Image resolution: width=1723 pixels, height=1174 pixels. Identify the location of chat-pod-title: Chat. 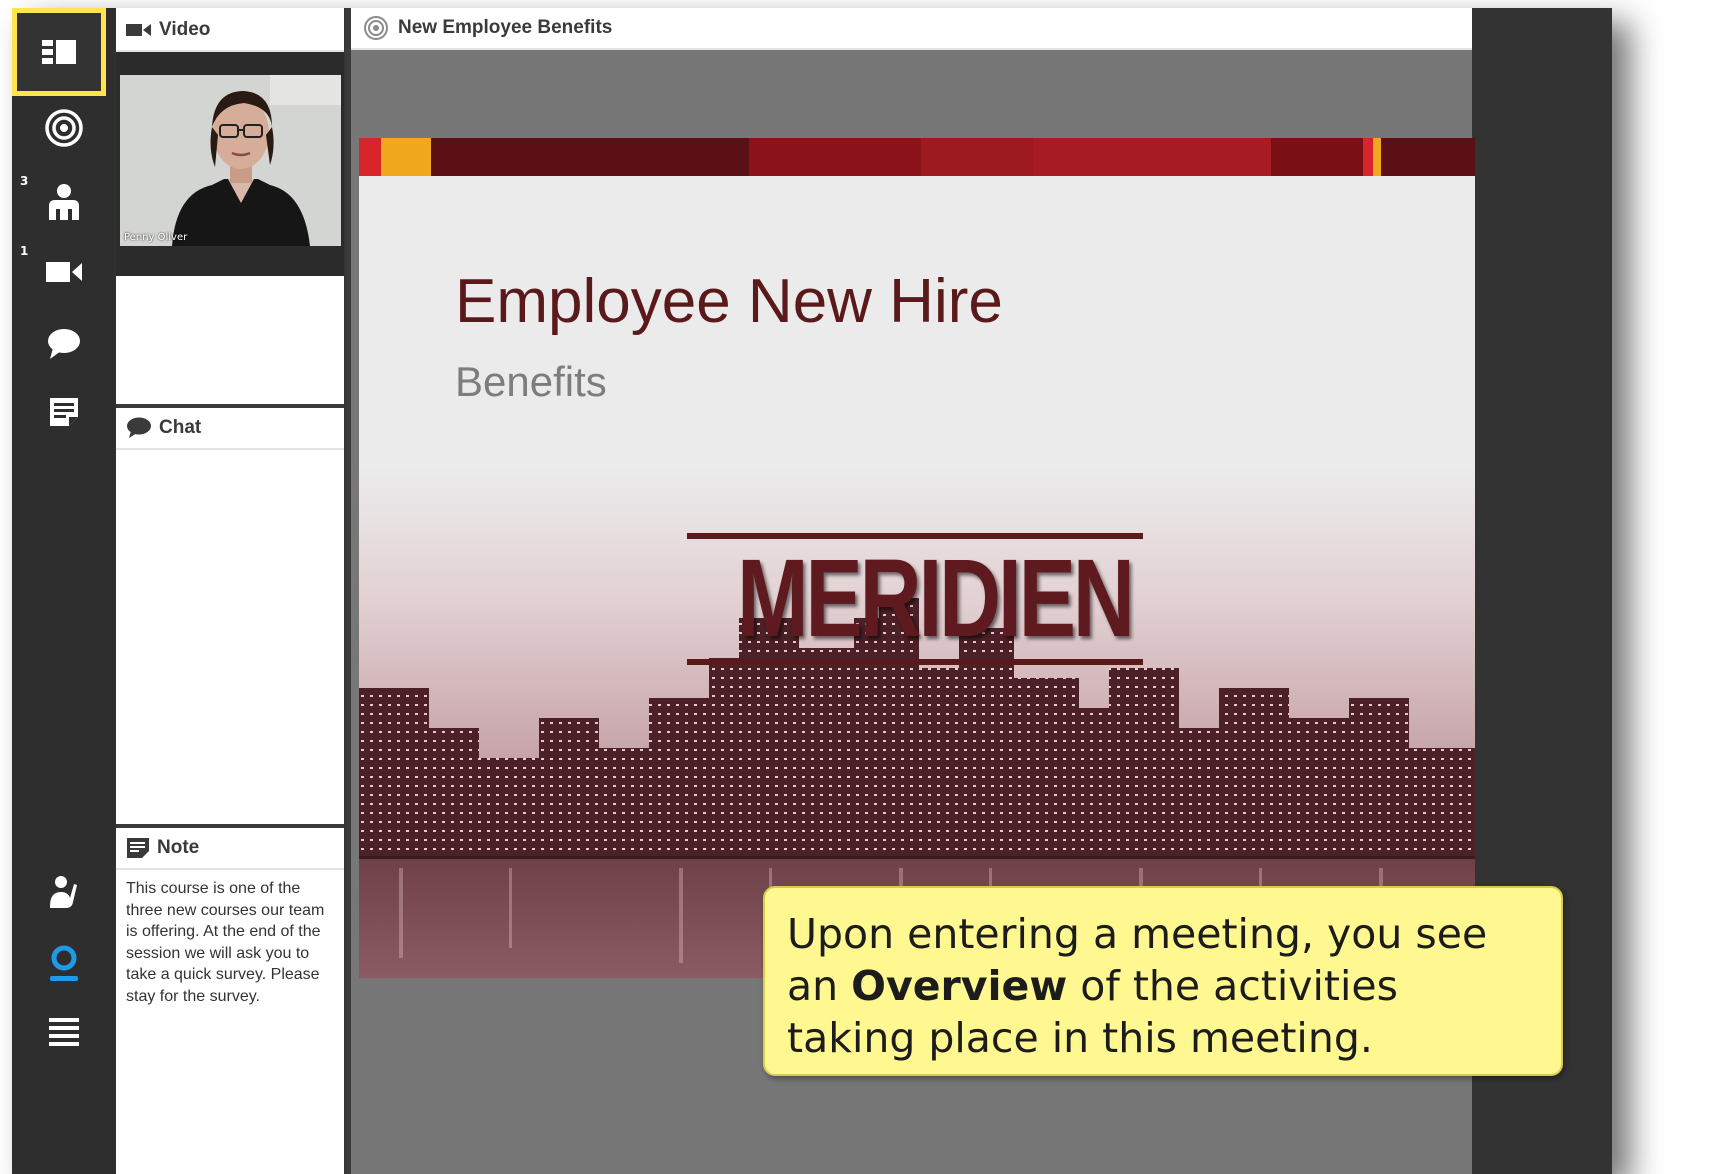
(180, 427).